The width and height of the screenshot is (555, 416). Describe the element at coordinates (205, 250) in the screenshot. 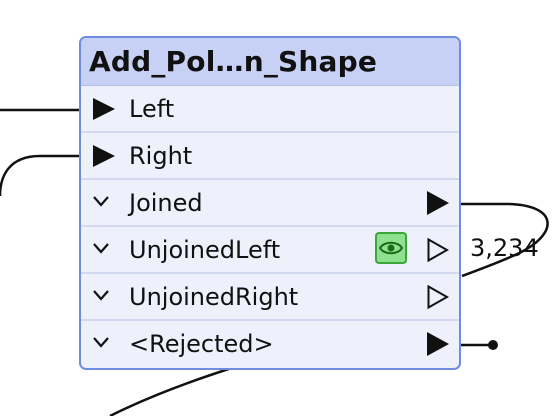

I see `output-port-label: UnjoinedLeft` at that location.